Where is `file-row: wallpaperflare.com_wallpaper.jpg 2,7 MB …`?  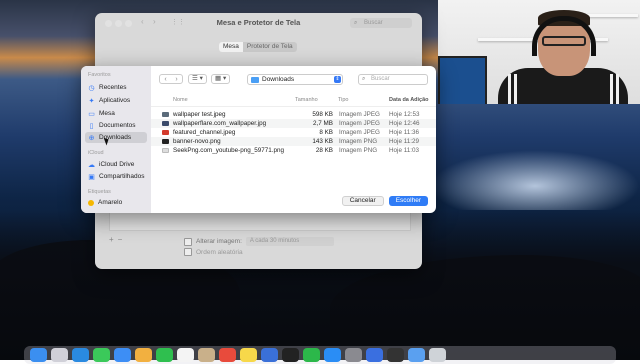
file-row: wallpaperflare.com_wallpaper.jpg 2,7 MB … is located at coordinates (293, 123).